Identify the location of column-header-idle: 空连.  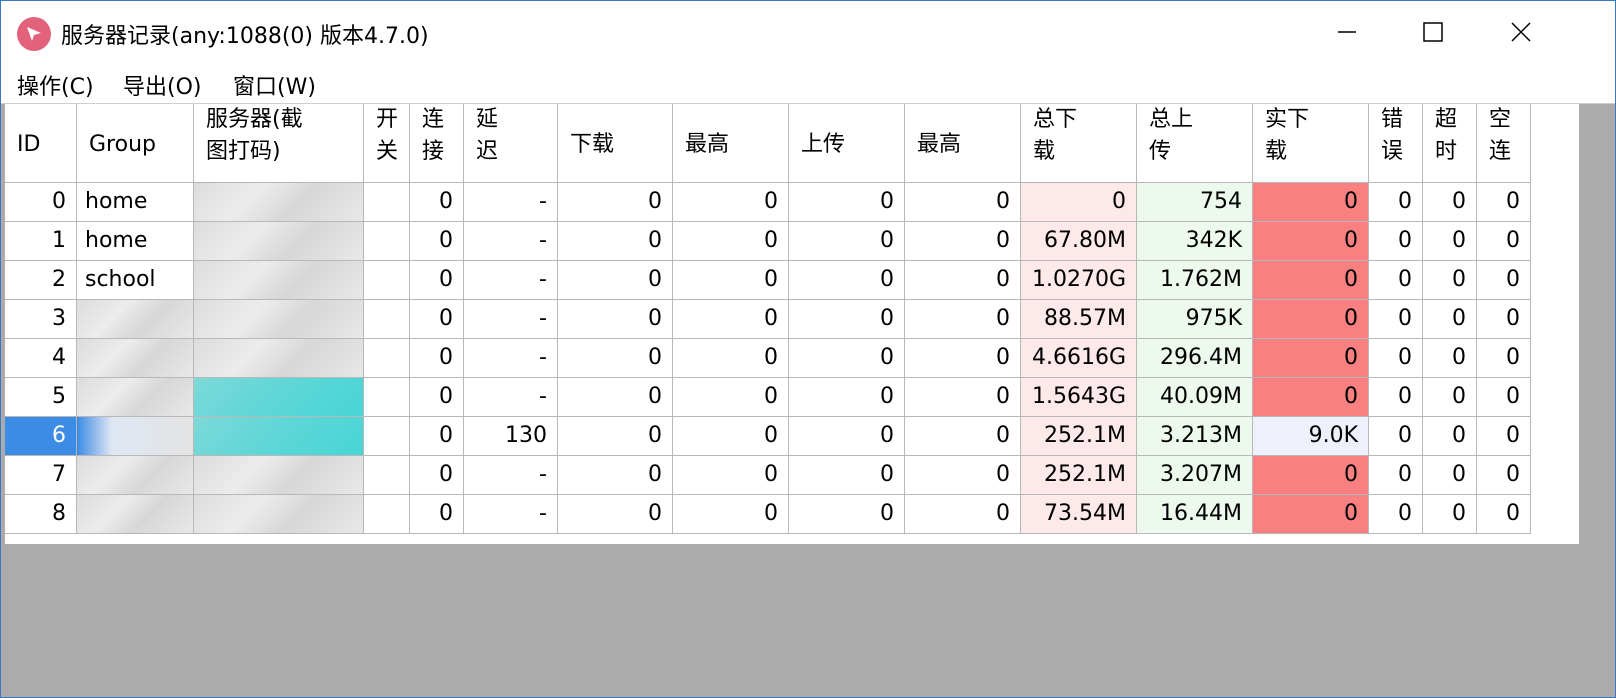
(1504, 143).